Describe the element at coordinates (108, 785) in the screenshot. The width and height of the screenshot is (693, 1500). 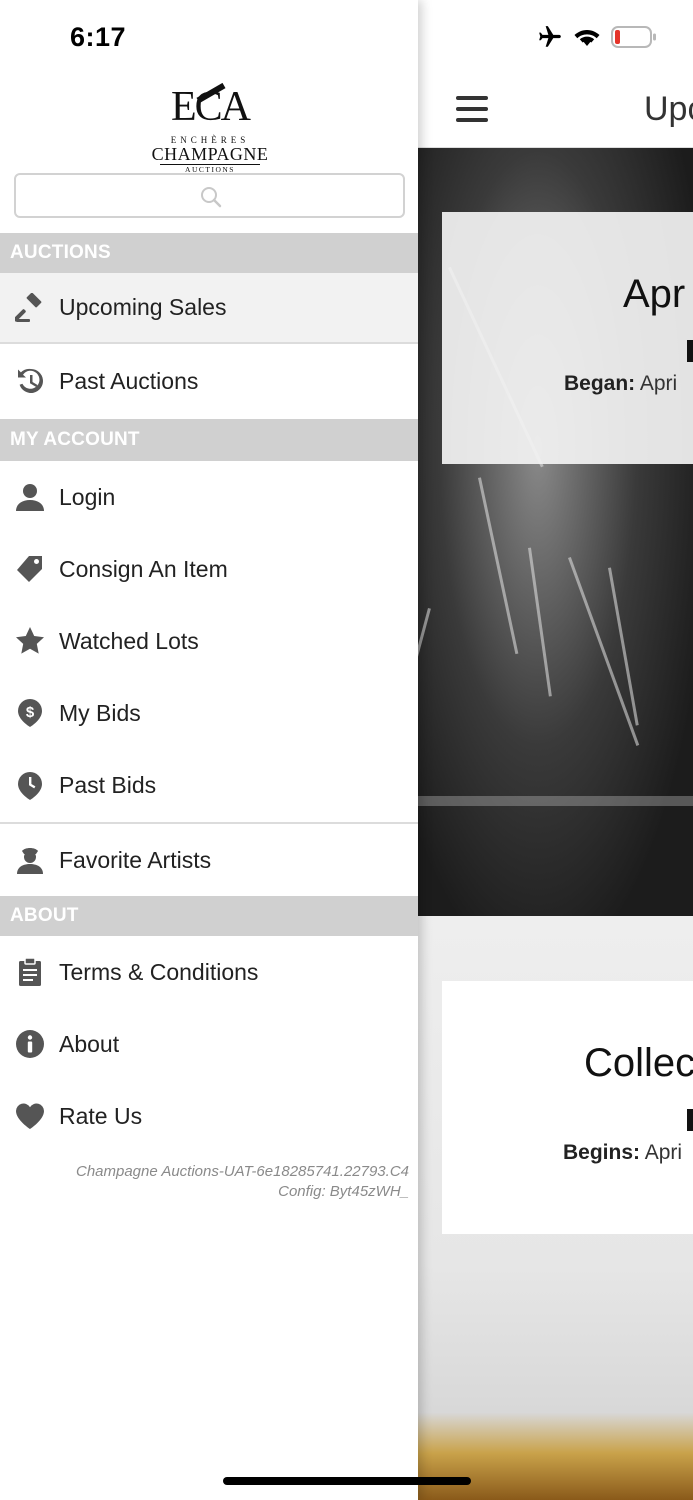
I see `menu-item-label: Past Bids` at that location.